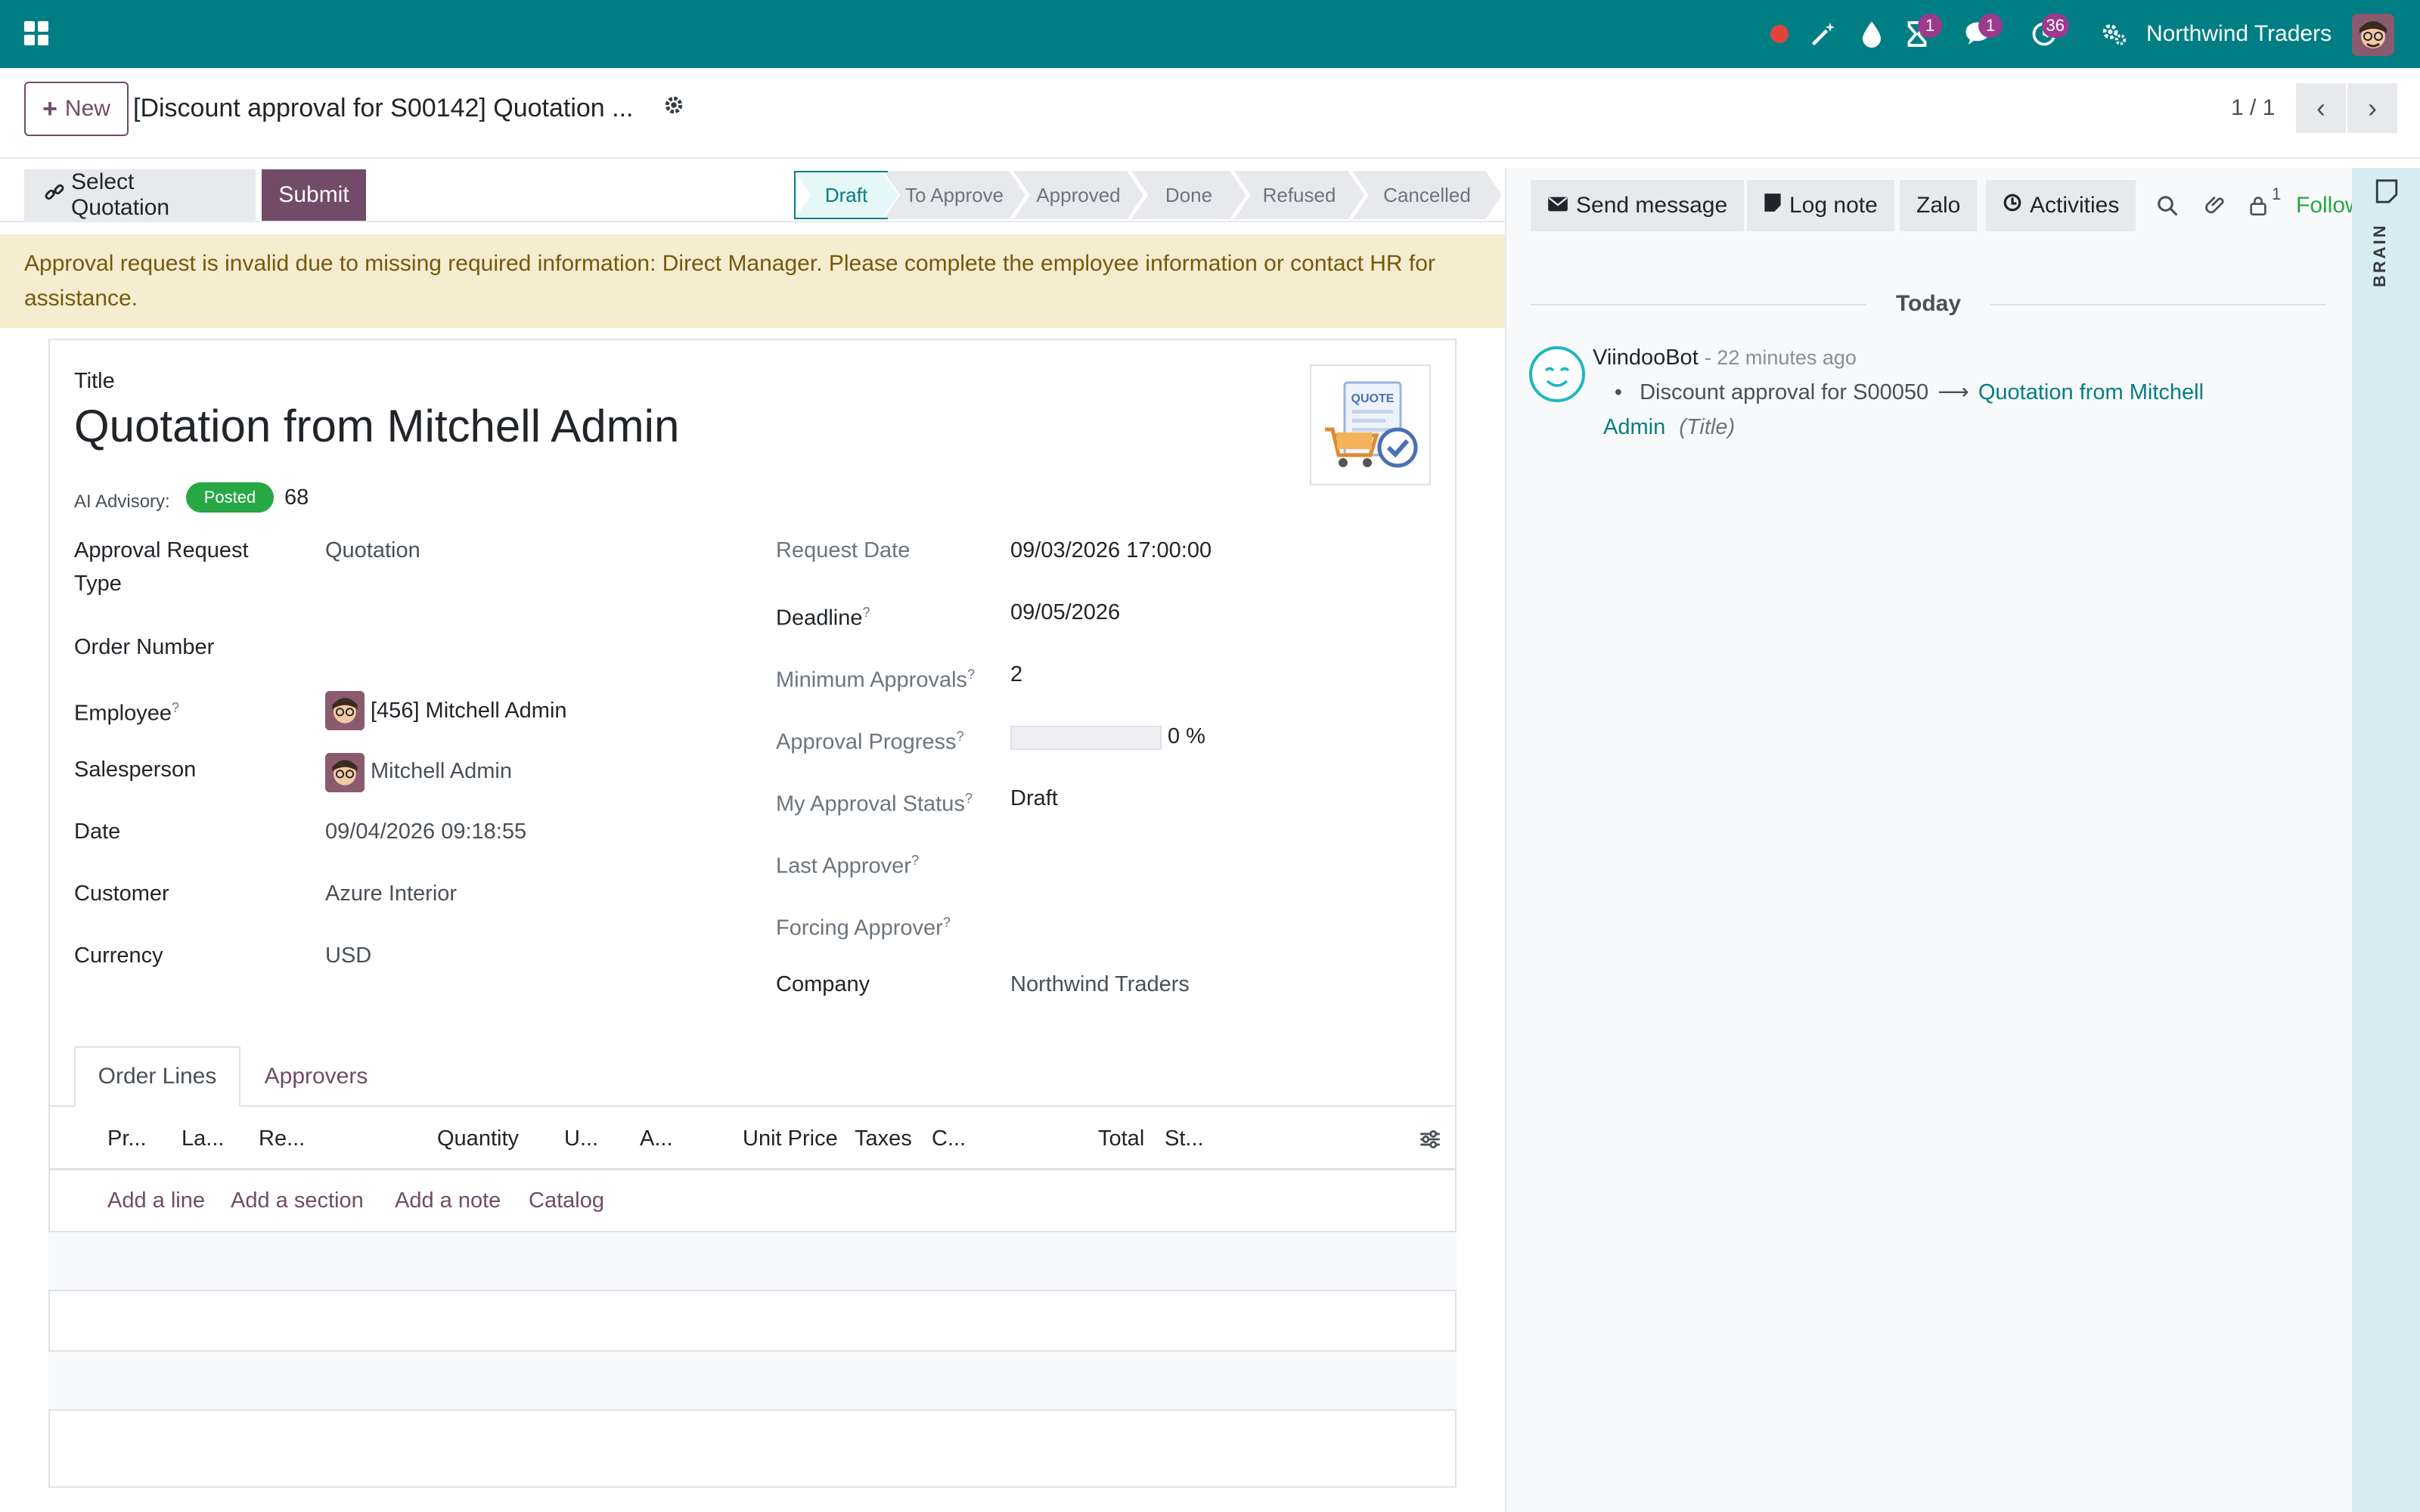  Describe the element at coordinates (971, 674) in the screenshot. I see `min-approvals-help-icon: ?` at that location.